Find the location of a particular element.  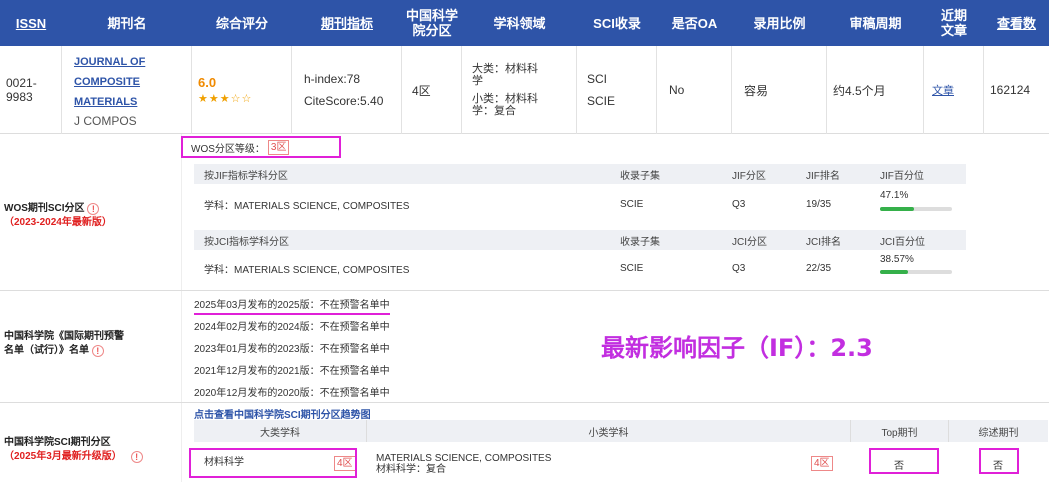

cas-minor: MATERIALS SCIENCE, COMPOSITES 材料科学：复合 is located at coordinates (463, 464).